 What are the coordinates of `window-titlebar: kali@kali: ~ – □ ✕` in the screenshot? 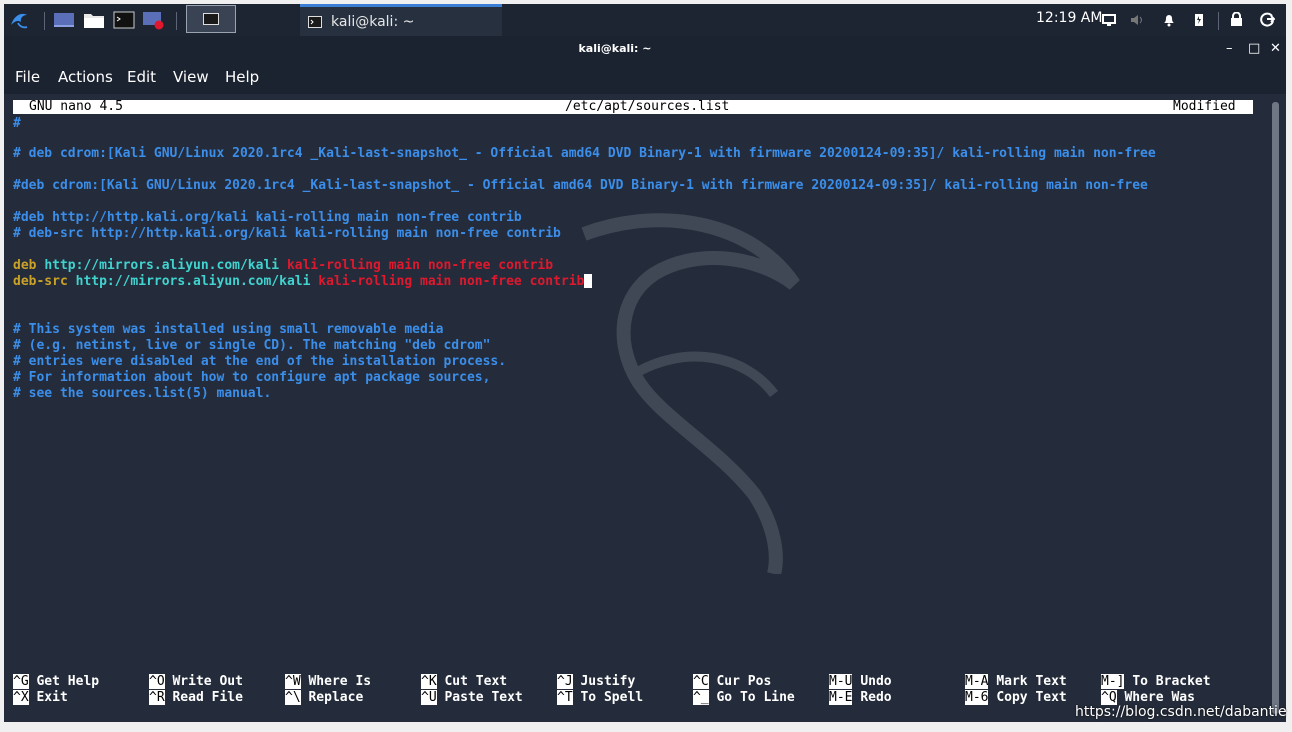 It's located at (645, 49).